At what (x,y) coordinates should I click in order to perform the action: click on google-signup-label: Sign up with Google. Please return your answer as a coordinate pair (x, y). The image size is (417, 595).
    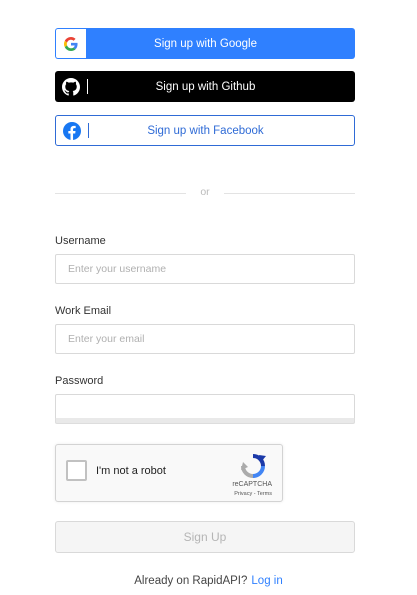
    Looking at the image, I should click on (205, 43).